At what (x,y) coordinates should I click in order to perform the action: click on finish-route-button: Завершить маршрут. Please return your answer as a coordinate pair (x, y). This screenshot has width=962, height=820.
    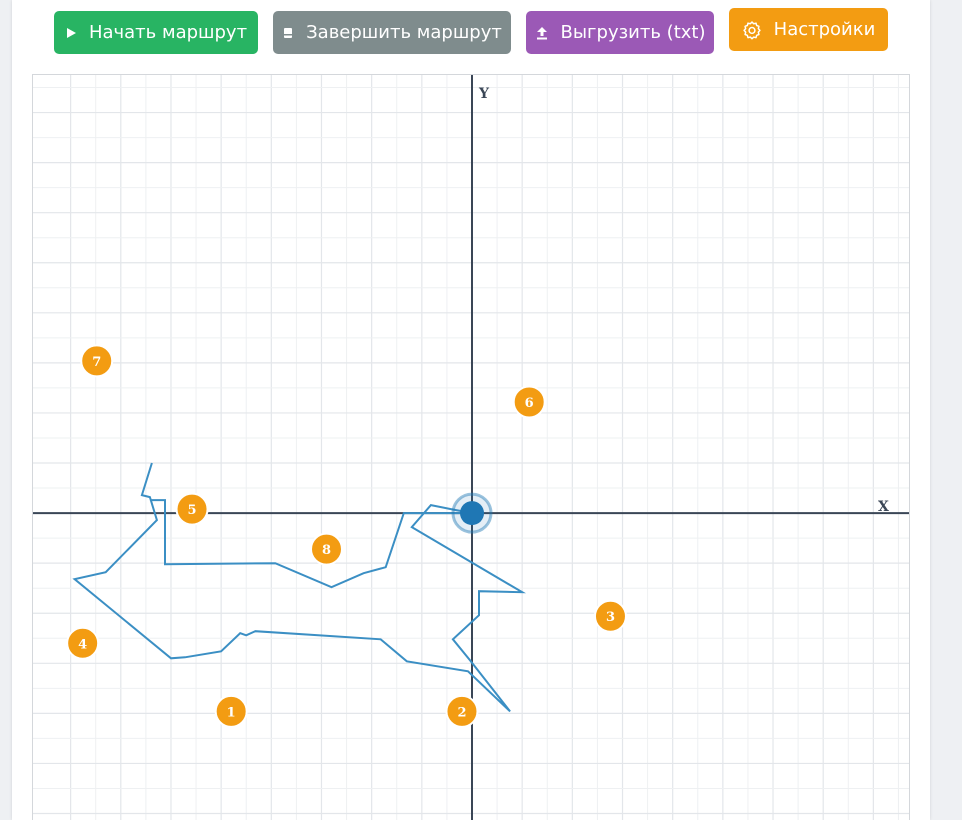
    Looking at the image, I should click on (392, 32).